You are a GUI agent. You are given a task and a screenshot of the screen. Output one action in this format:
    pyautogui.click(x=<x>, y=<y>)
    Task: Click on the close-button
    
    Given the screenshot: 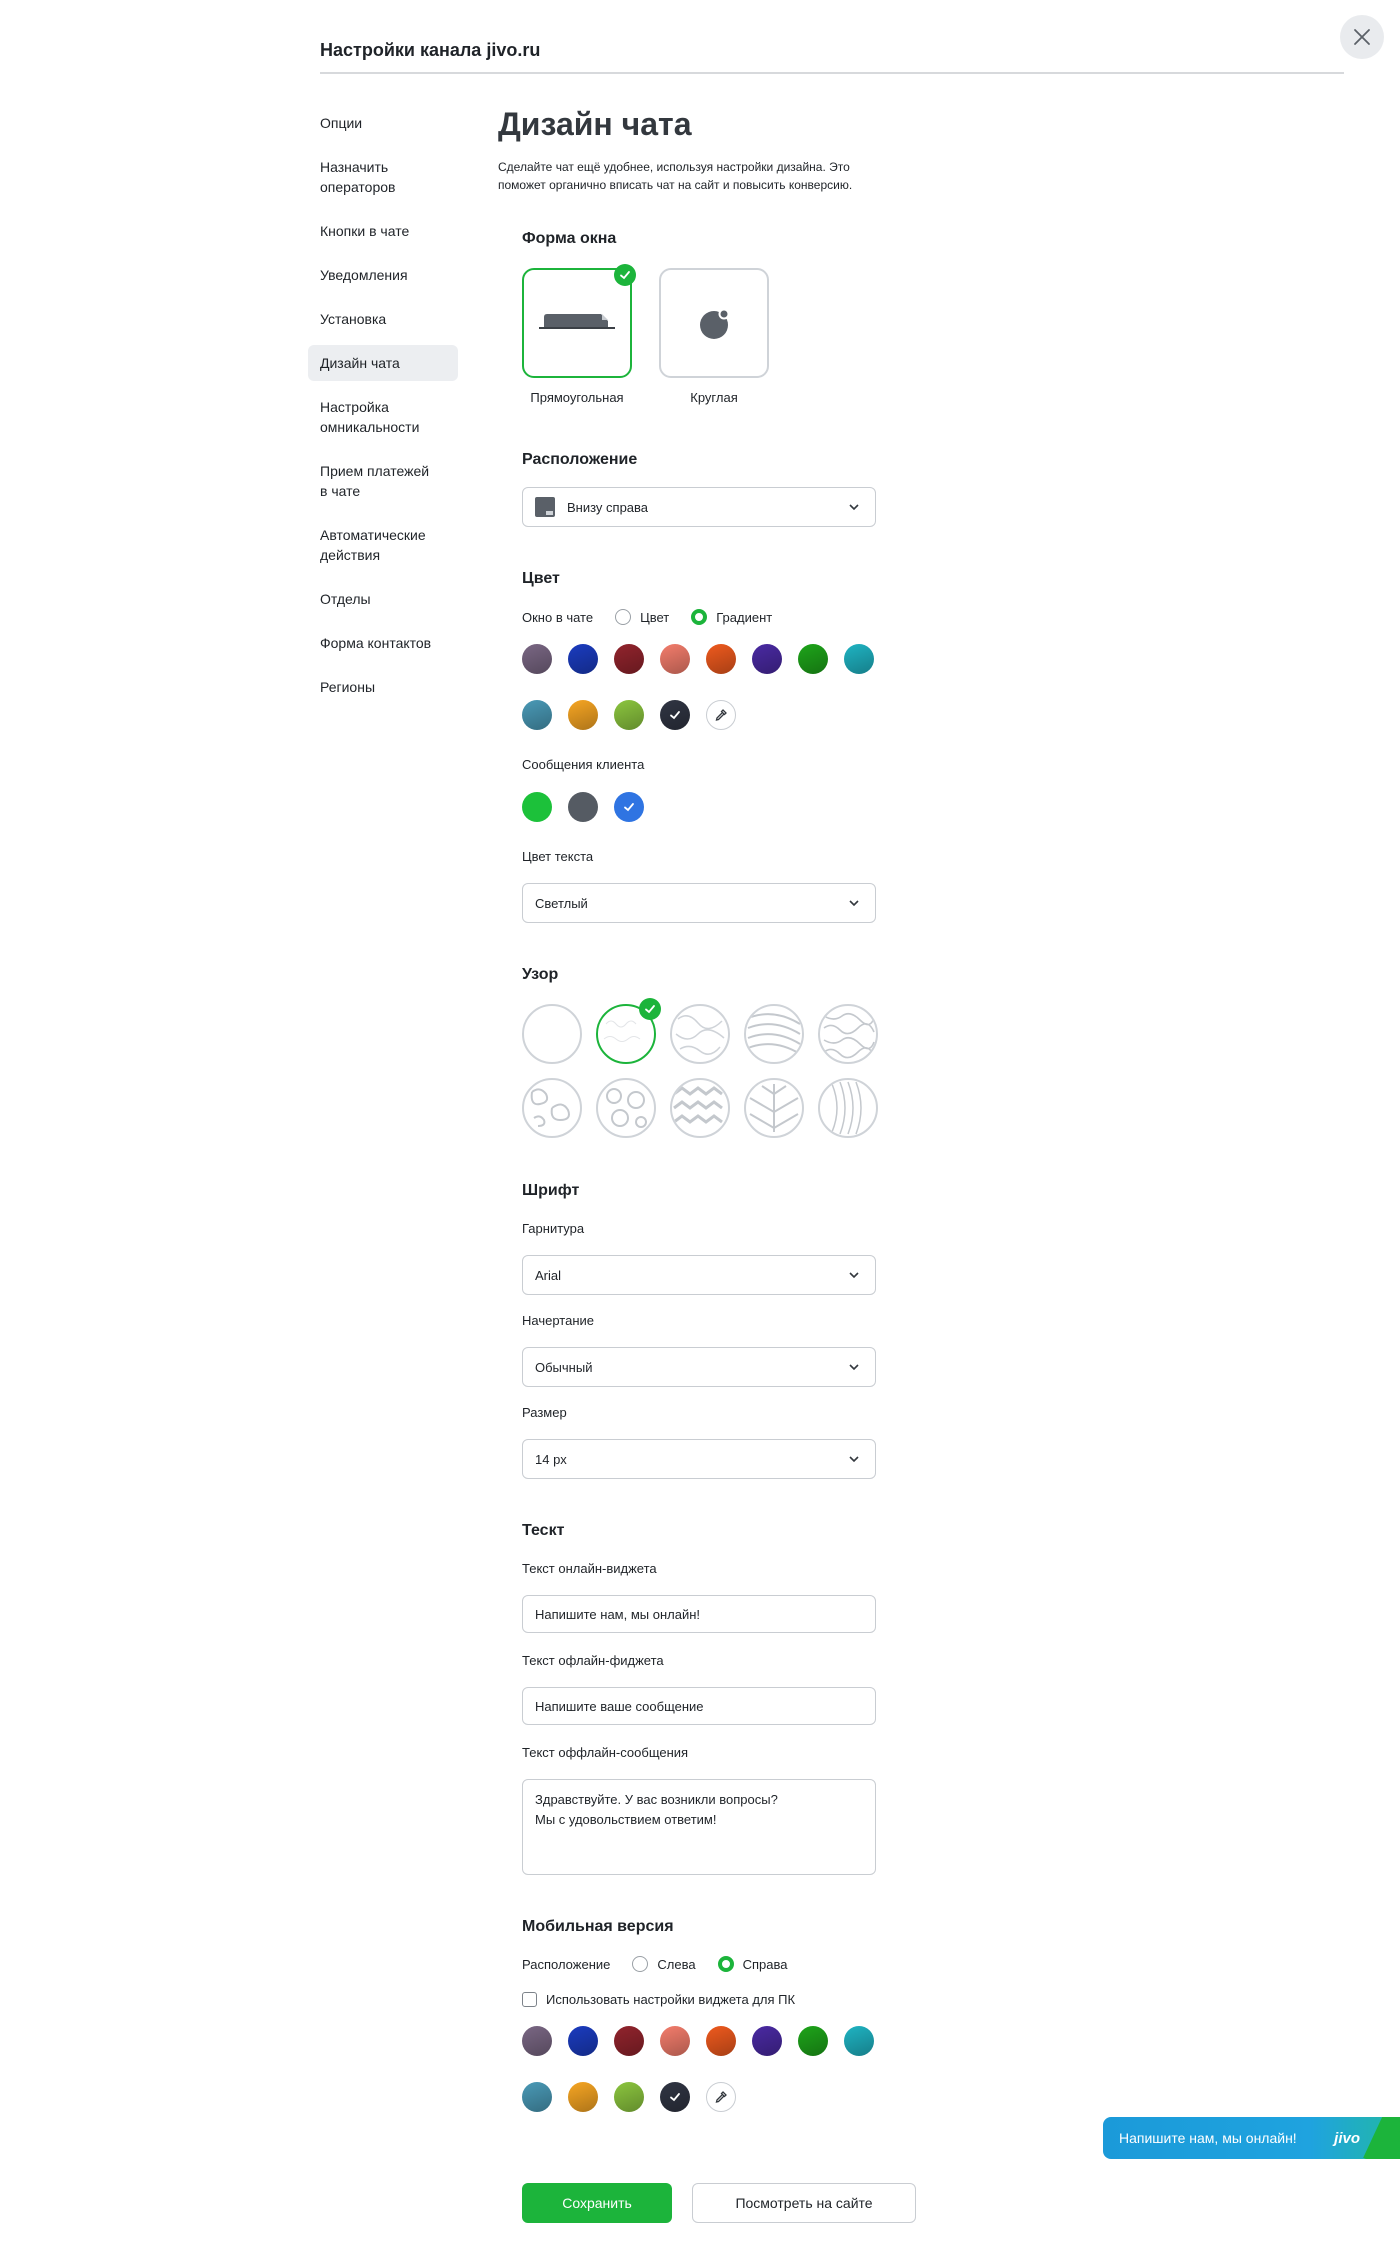 What is the action you would take?
    pyautogui.click(x=1362, y=37)
    